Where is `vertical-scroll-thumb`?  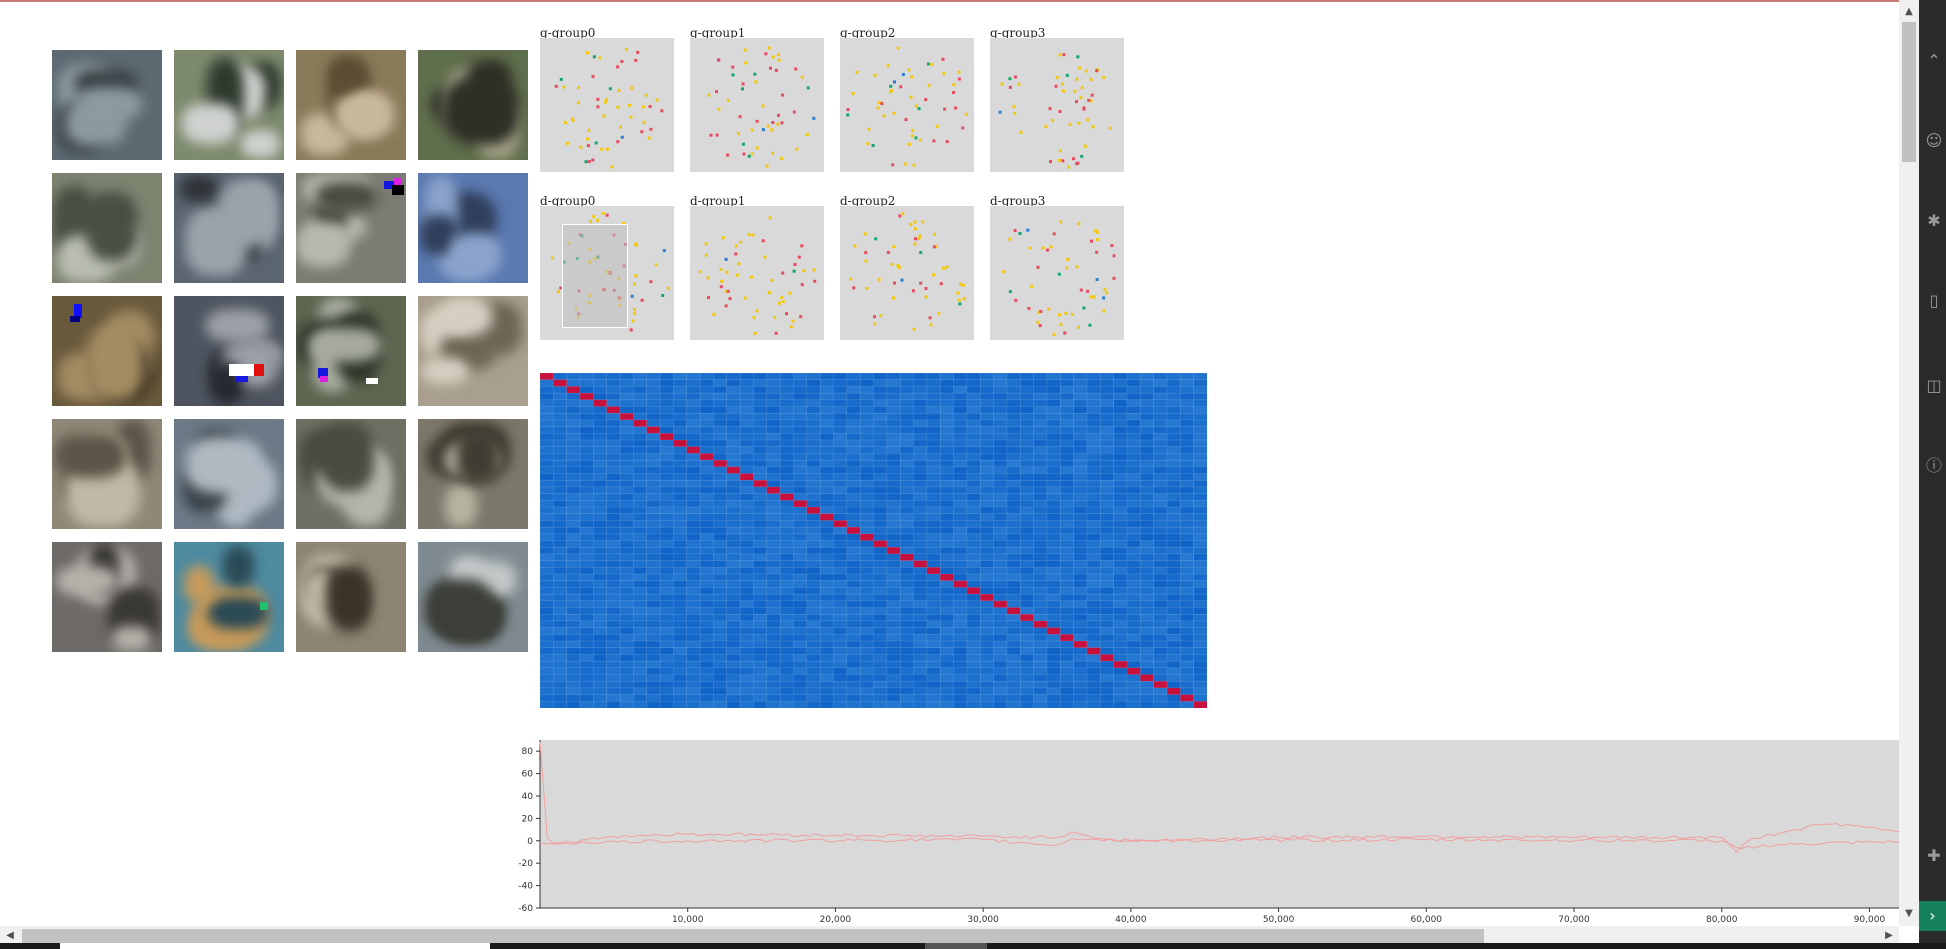
vertical-scroll-thumb is located at coordinates (1909, 92).